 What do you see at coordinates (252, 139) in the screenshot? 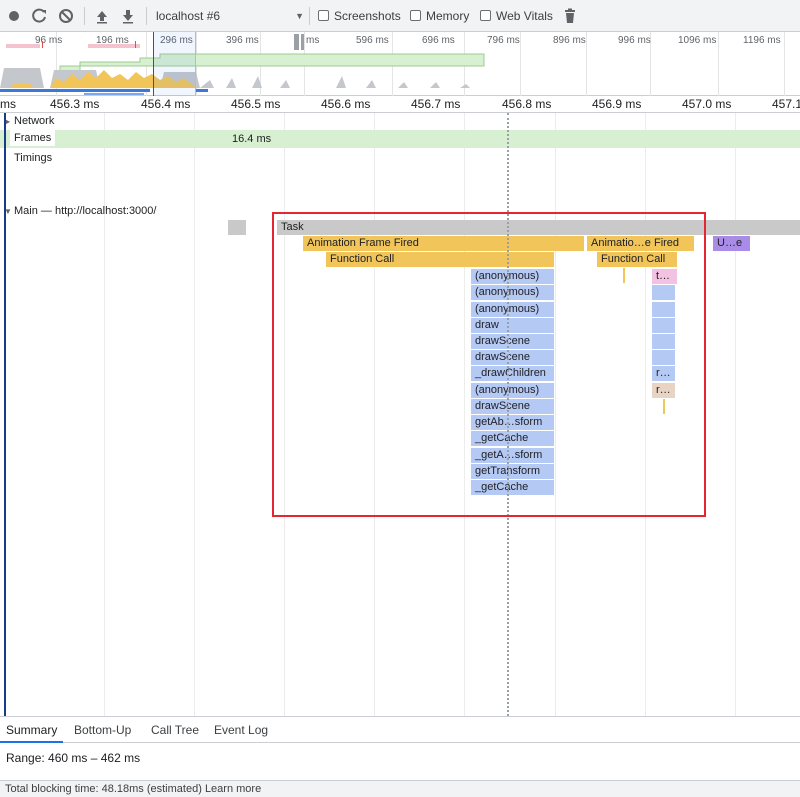
I see `frame-duration: 16.4 ms` at bounding box center [252, 139].